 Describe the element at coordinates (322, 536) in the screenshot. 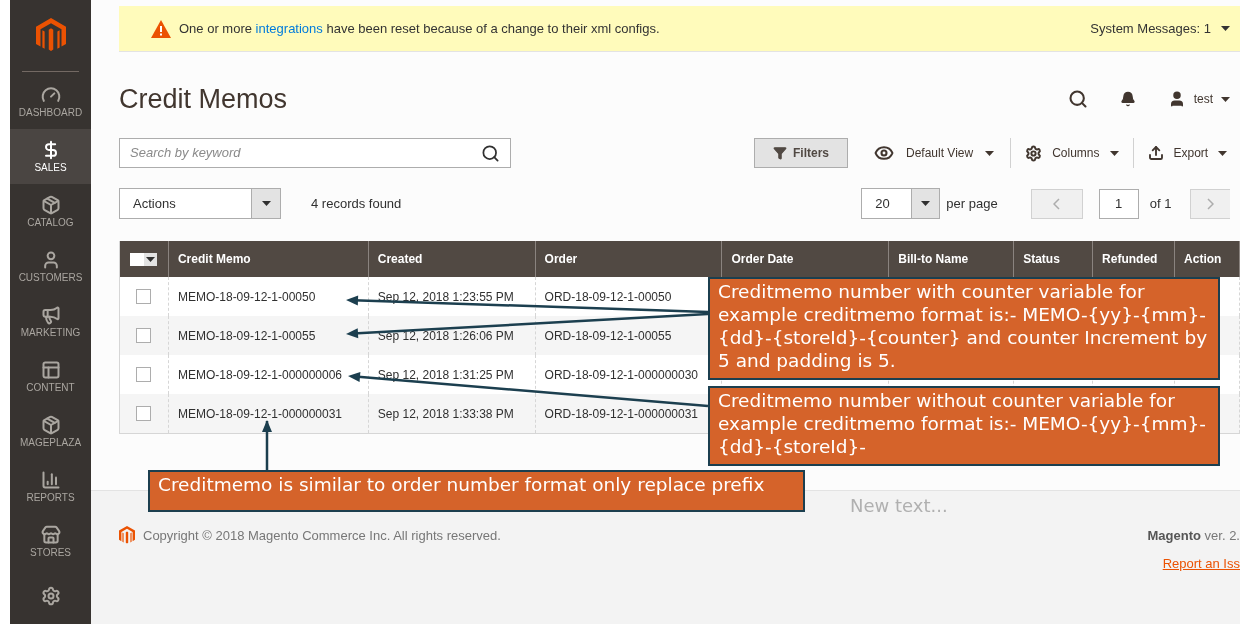

I see `copyright-text: Copyright © 2018 Magento Commerce Inc. All rights reserved.` at that location.